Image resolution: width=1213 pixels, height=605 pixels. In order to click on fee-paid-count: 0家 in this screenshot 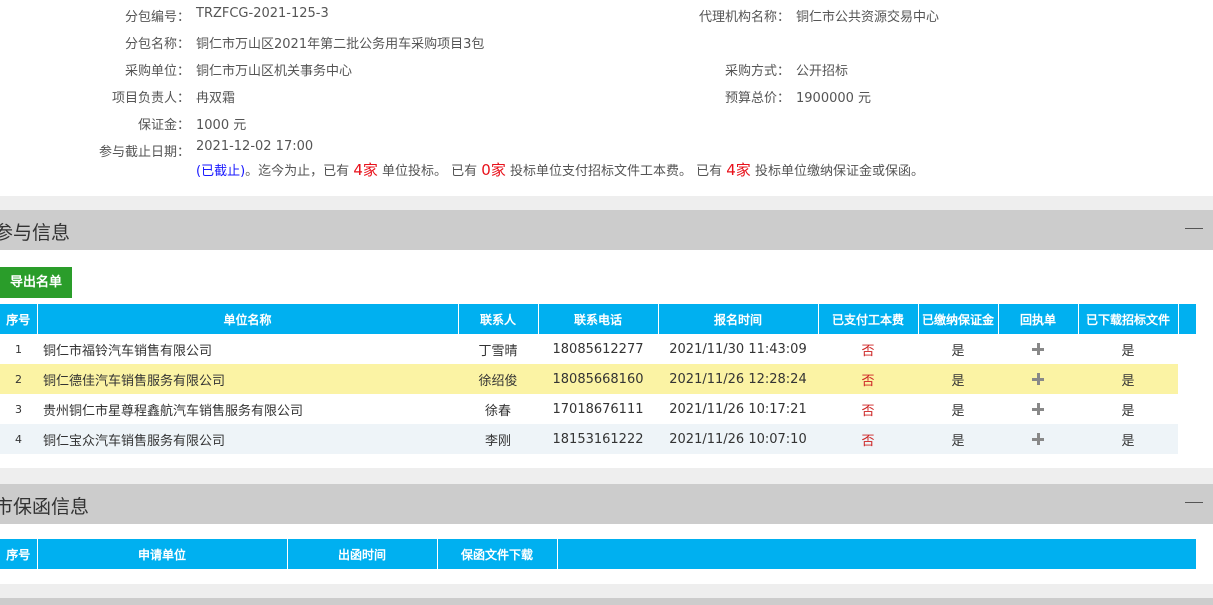, I will do `click(493, 170)`.